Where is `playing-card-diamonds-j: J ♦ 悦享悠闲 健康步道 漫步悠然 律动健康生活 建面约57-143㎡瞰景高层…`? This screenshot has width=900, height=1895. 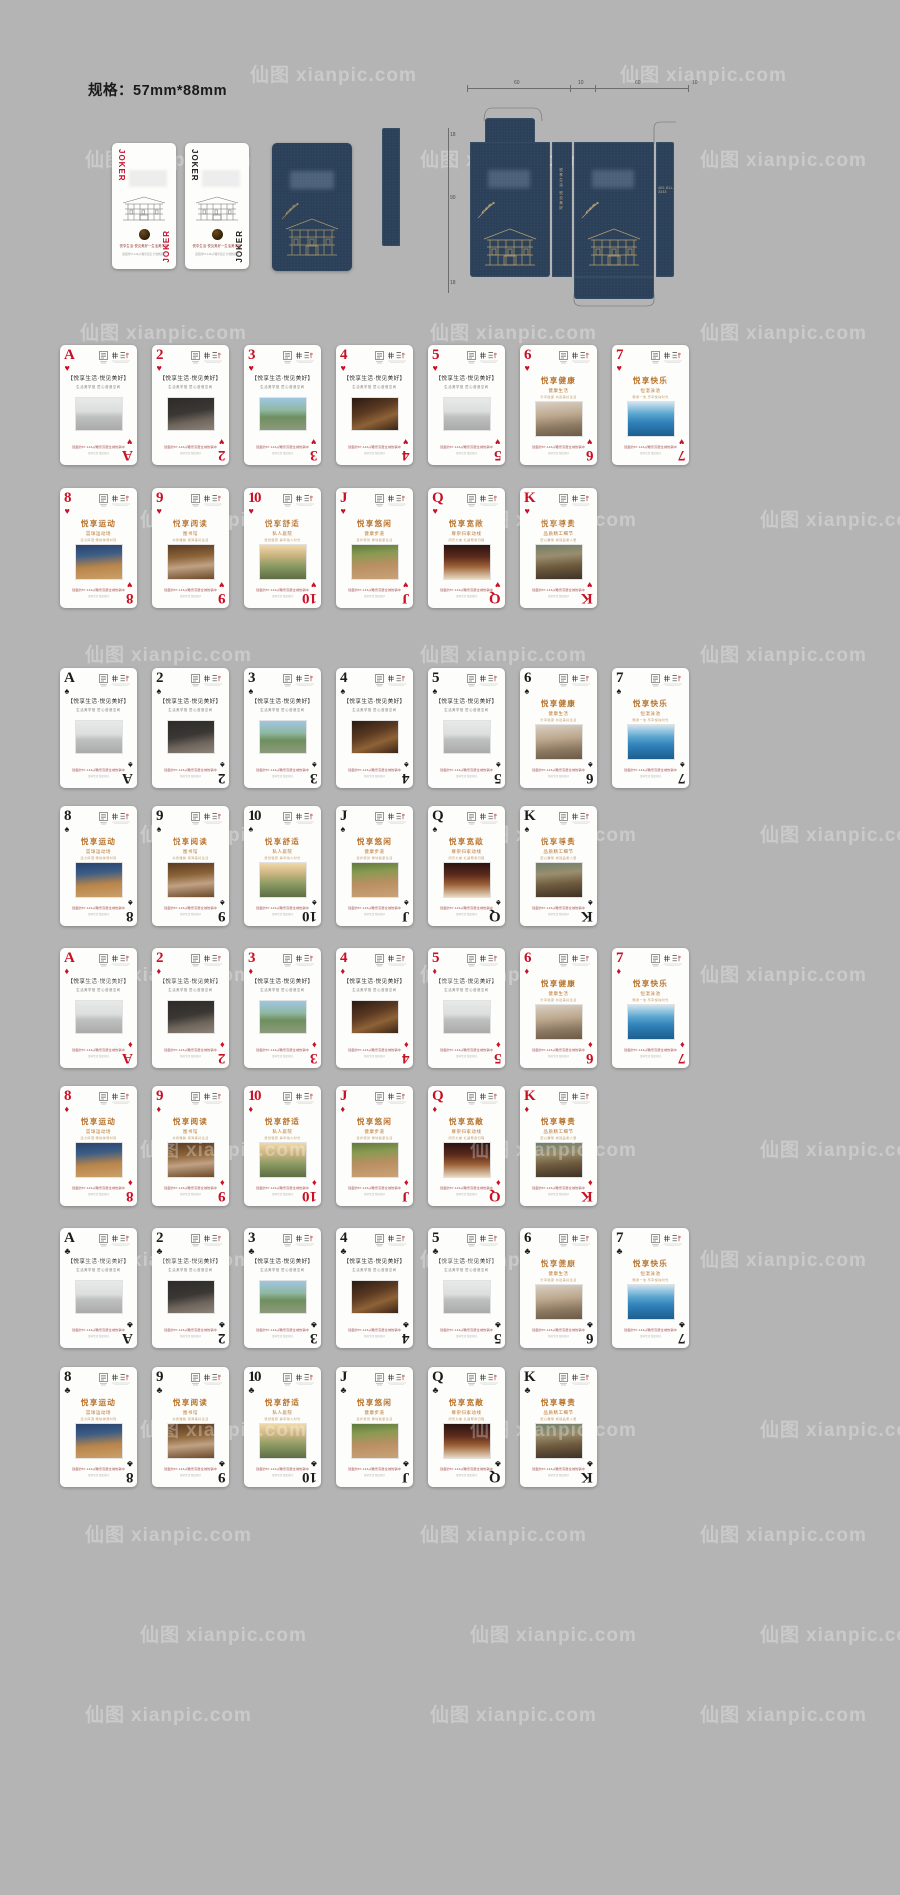
playing-card-diamonds-j: J ♦ 悦享悠闲 健康步道 漫步悠然 律动健康生活 建面约57-143㎡瞰景高层… is located at coordinates (374, 1146).